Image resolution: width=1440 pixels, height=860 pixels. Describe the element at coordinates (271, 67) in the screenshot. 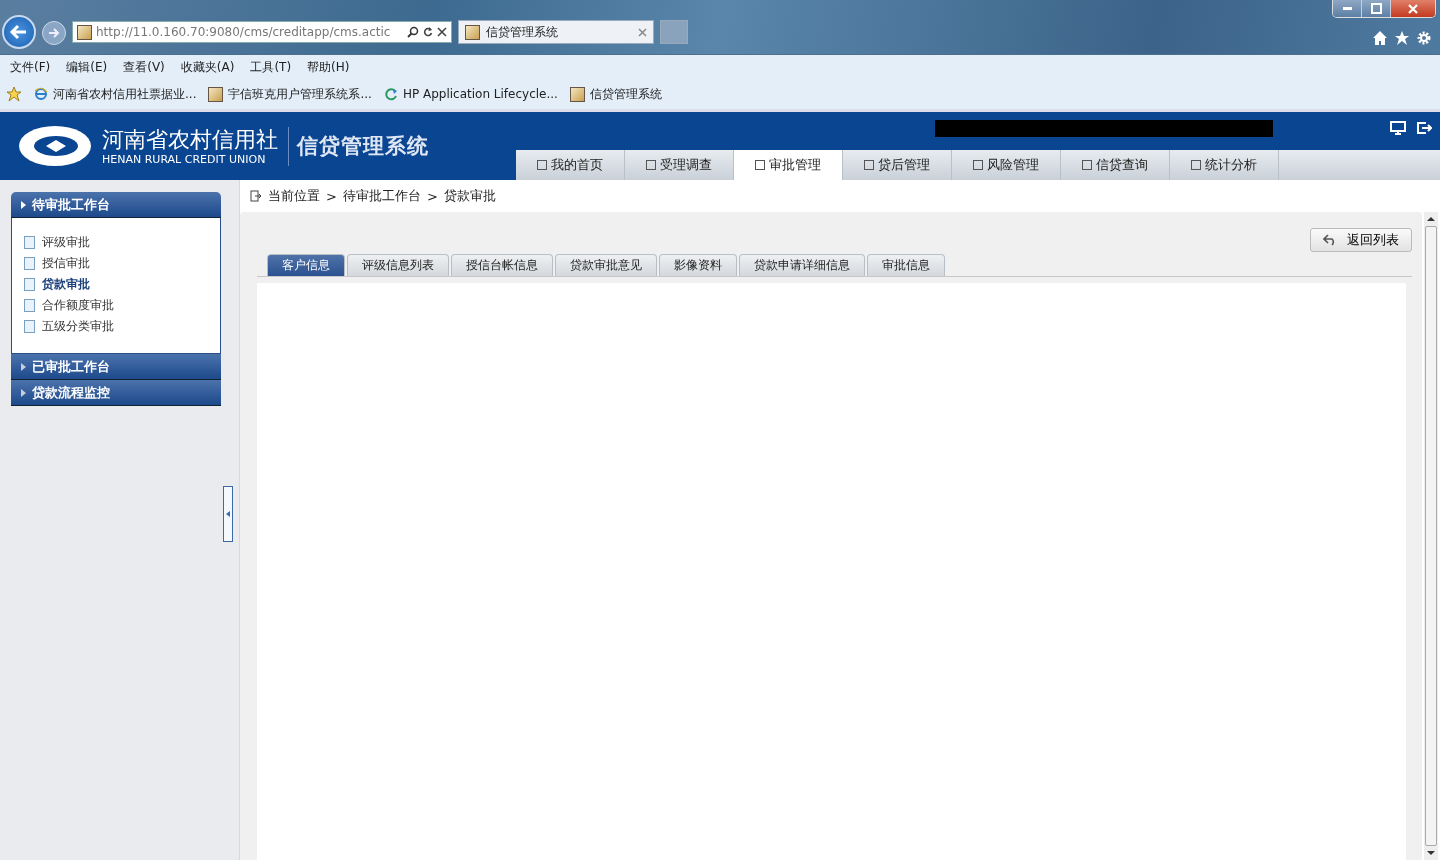

I see `menu-item: 工具(T)` at that location.